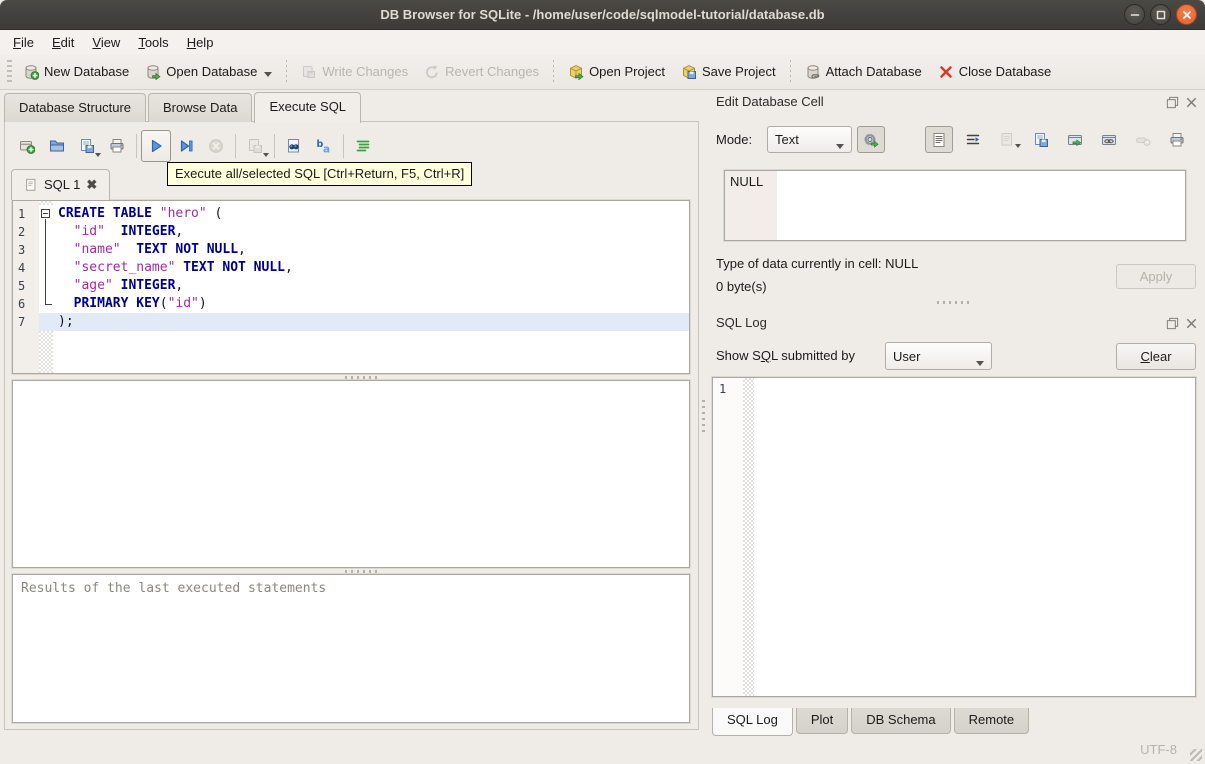 This screenshot has height=764, width=1205. Describe the element at coordinates (61, 184) in the screenshot. I see `sql-tab: SQL 1 ✖` at that location.